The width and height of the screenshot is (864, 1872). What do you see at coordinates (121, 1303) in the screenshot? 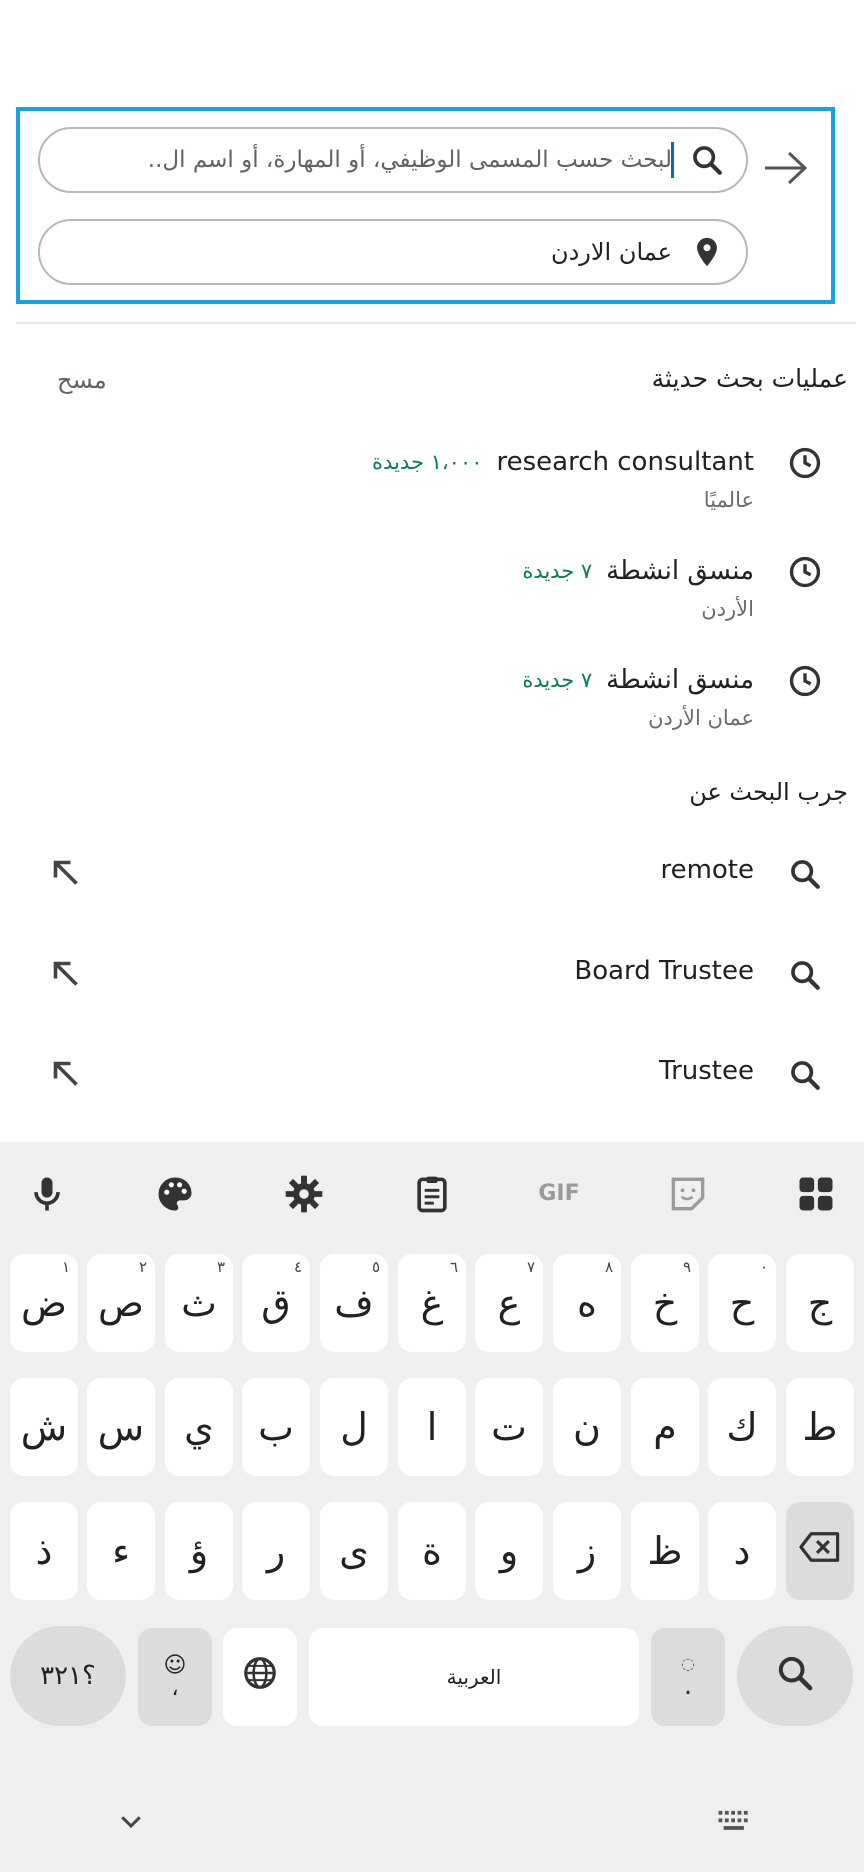
I see `key: ص٢` at bounding box center [121, 1303].